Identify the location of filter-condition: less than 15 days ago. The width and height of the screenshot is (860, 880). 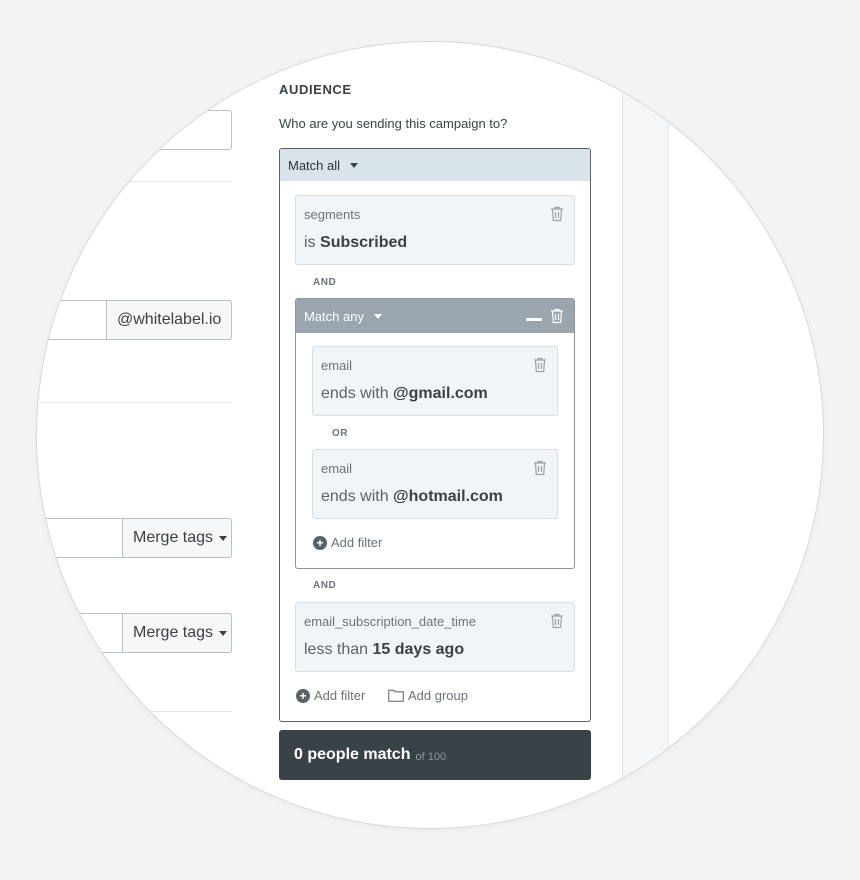
(384, 649).